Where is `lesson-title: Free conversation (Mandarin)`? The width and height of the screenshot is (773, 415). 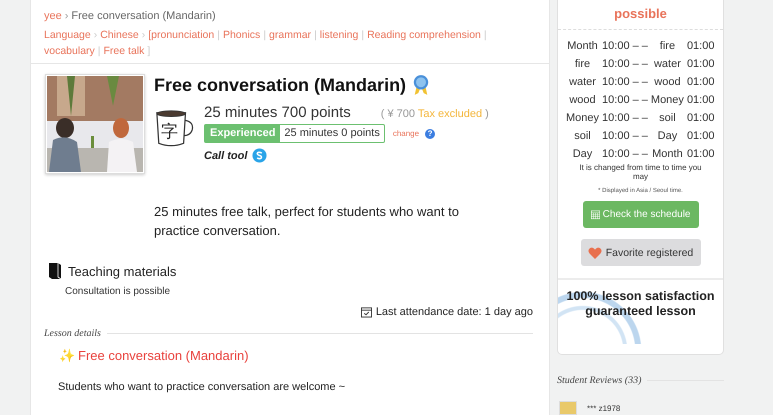 lesson-title: Free conversation (Mandarin) is located at coordinates (280, 85).